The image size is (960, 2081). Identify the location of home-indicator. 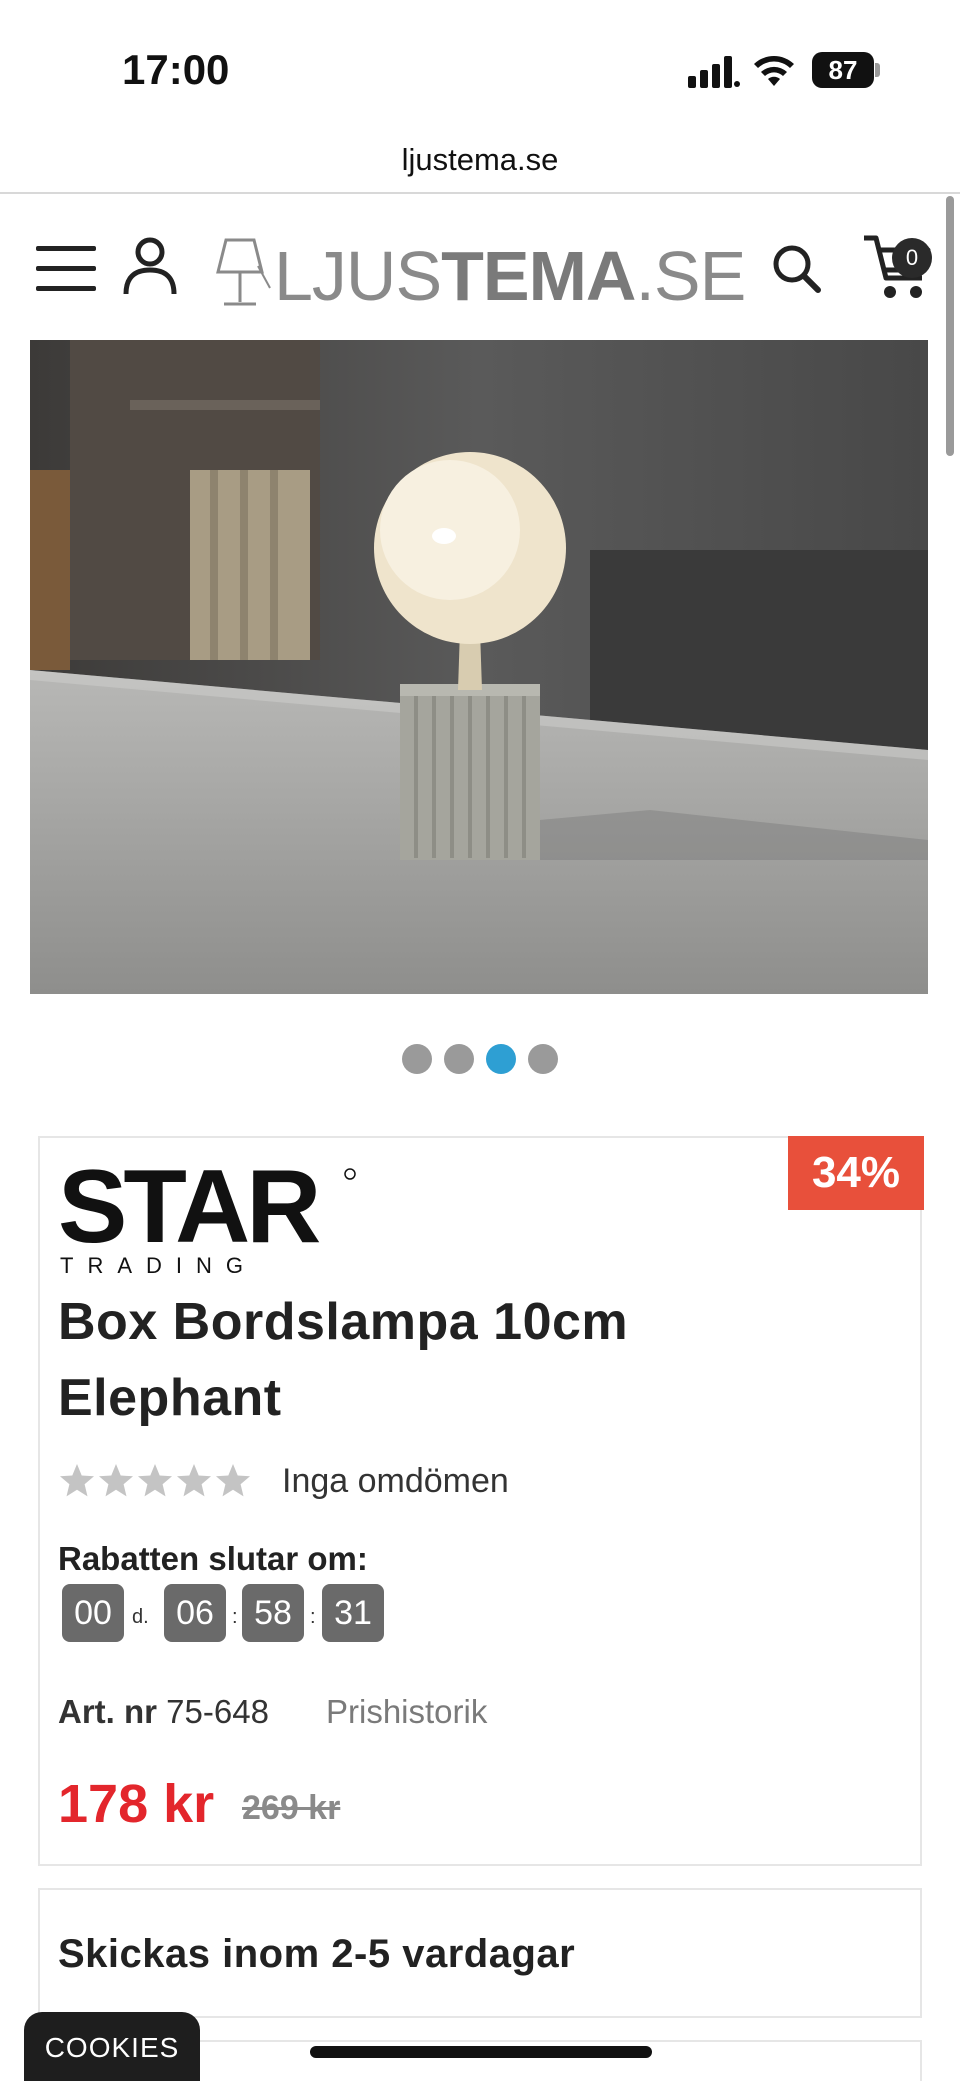
(481, 2052).